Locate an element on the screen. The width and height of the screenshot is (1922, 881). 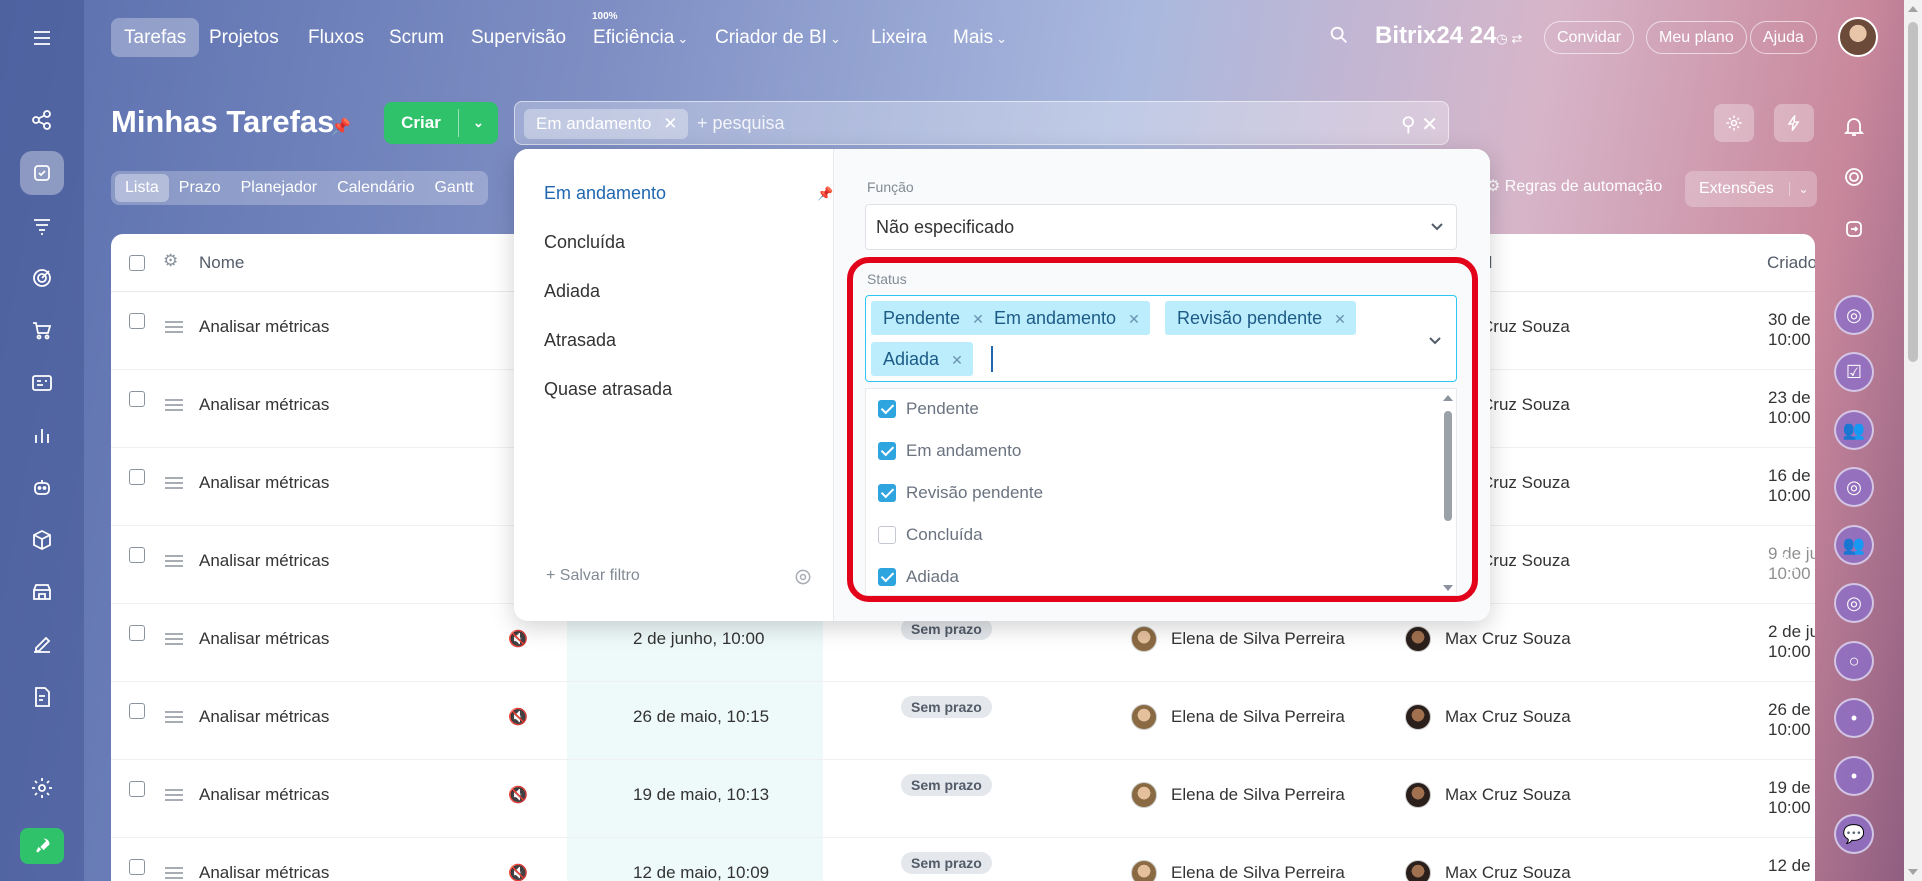
nav-tarefas: Tarefas is located at coordinates (155, 37).